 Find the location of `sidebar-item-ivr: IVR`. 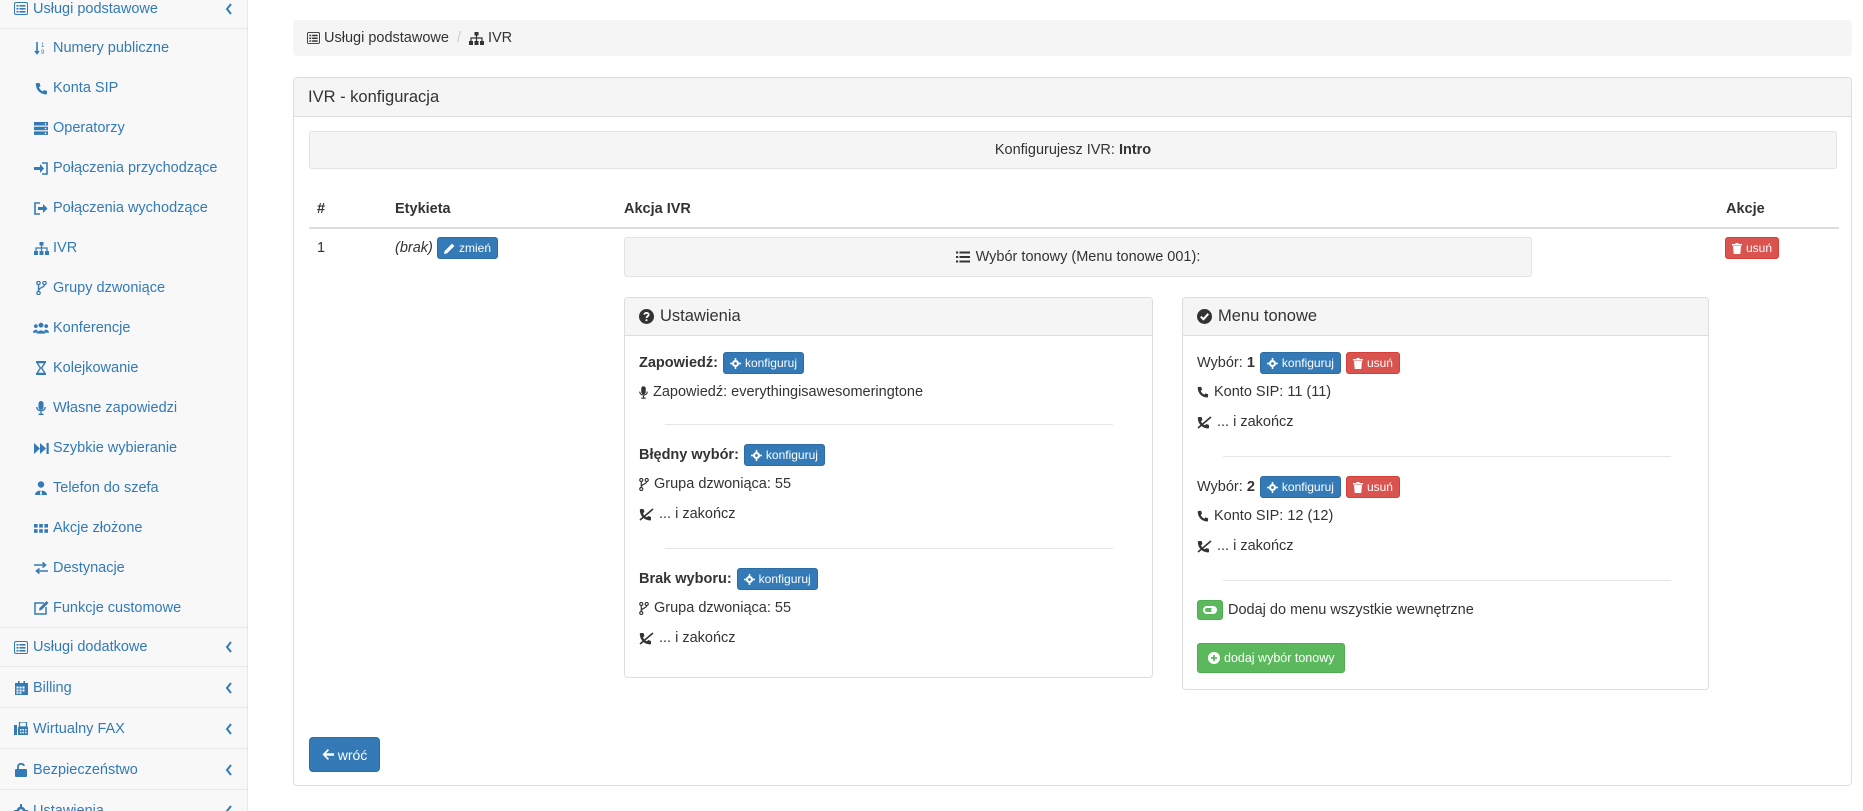

sidebar-item-ivr: IVR is located at coordinates (123, 248).